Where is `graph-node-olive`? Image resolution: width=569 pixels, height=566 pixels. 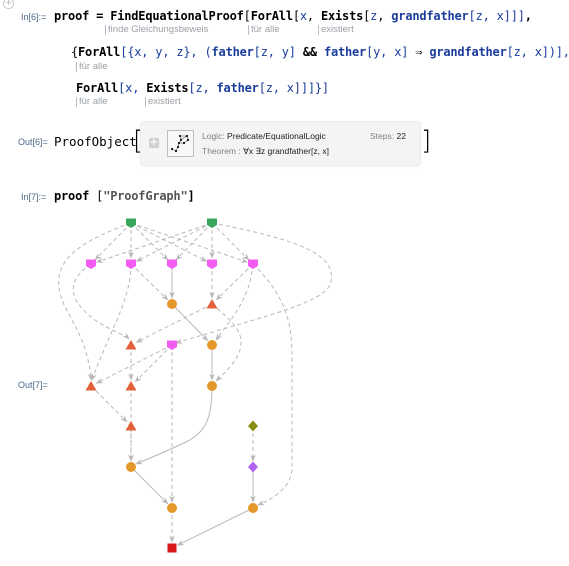 graph-node-olive is located at coordinates (253, 426).